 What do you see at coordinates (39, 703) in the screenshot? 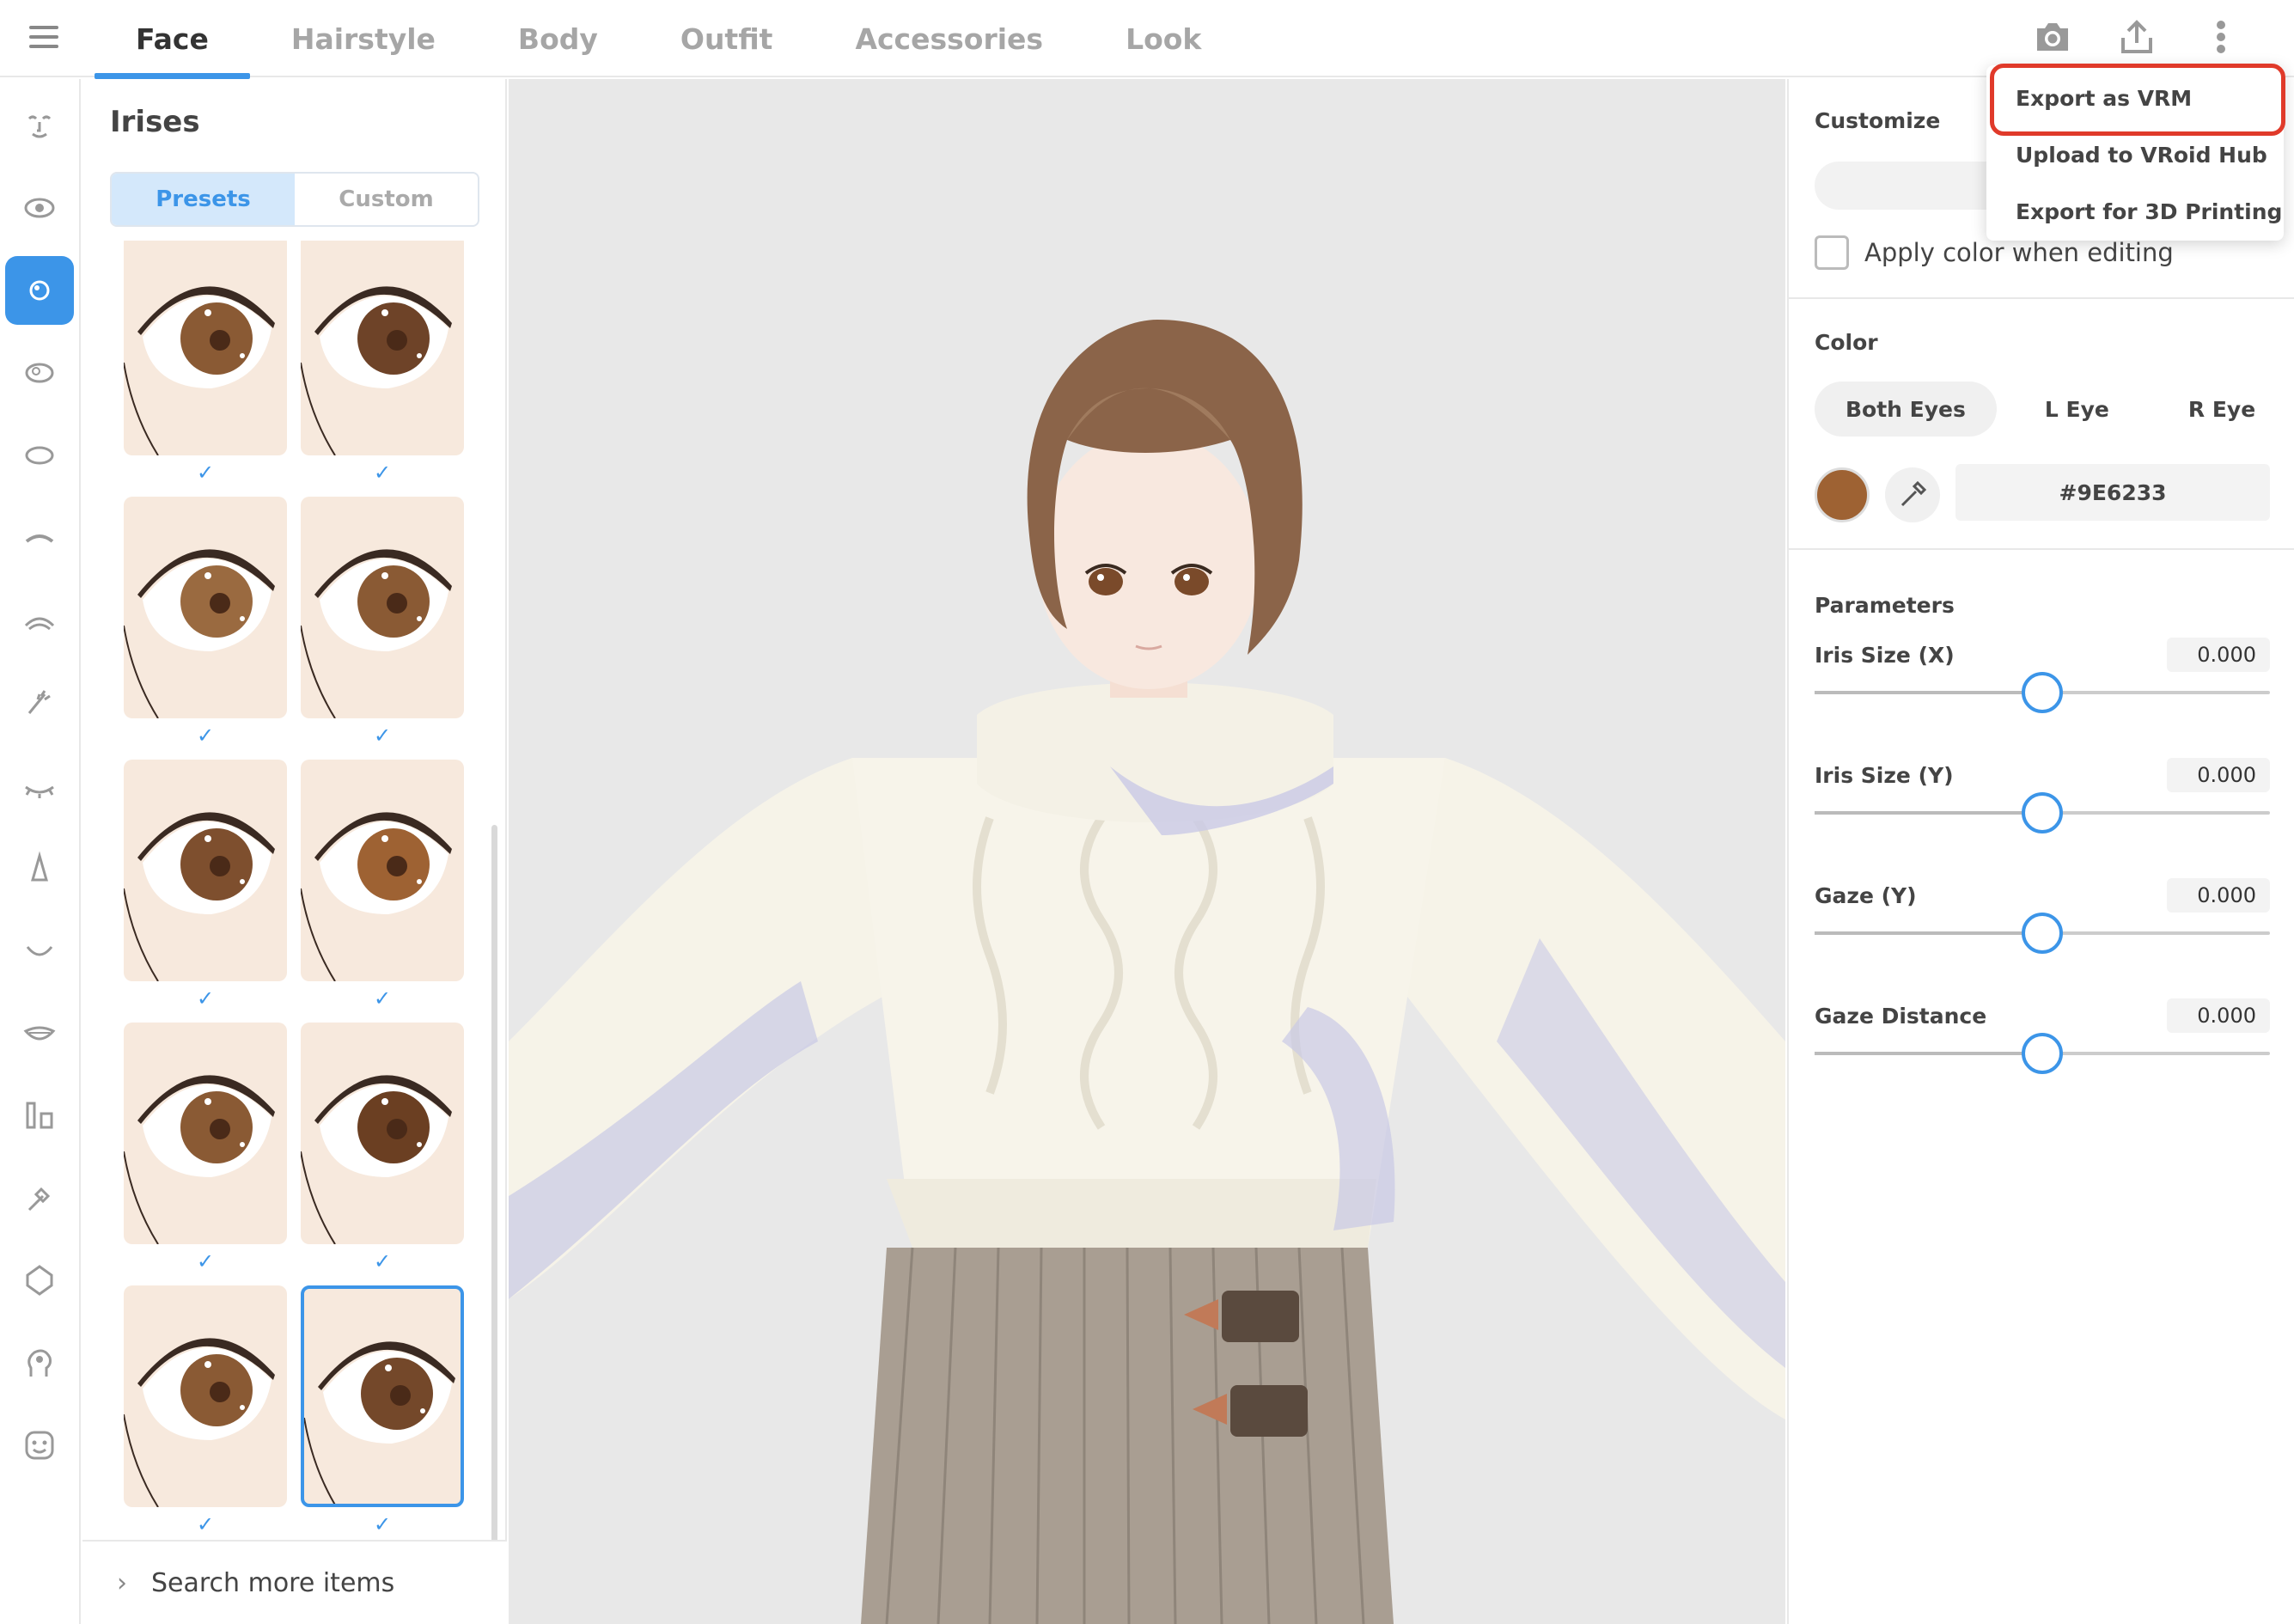
I see `eyelash-icon` at bounding box center [39, 703].